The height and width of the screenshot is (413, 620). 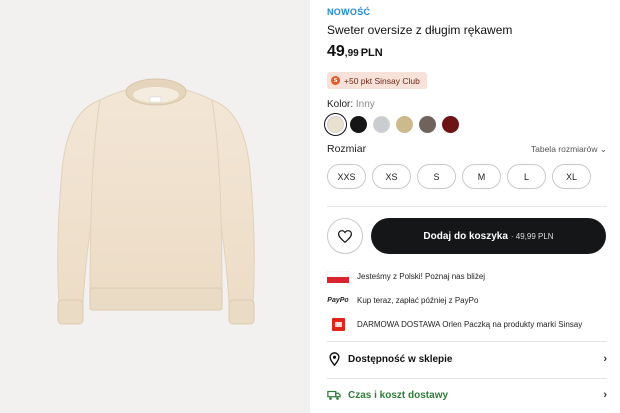 What do you see at coordinates (569, 149) in the screenshot?
I see `size-table-link: Tabela rozmiarów ⌄` at bounding box center [569, 149].